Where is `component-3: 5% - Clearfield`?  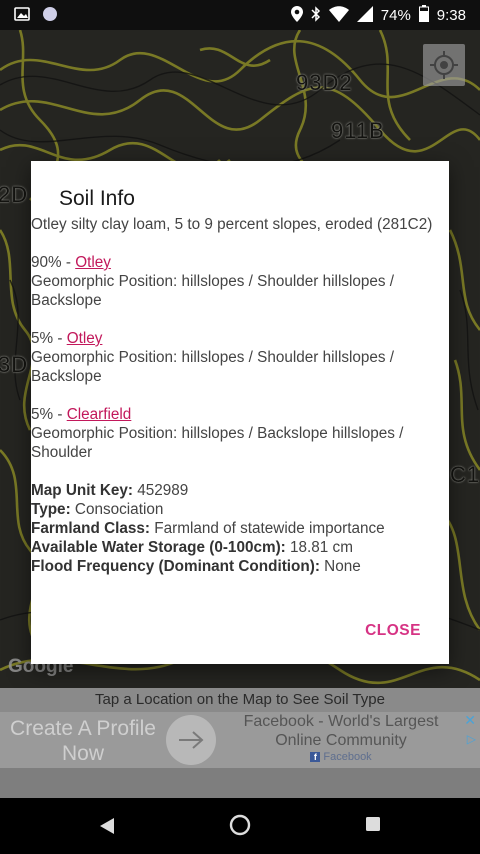 component-3: 5% - Clearfield is located at coordinates (237, 414).